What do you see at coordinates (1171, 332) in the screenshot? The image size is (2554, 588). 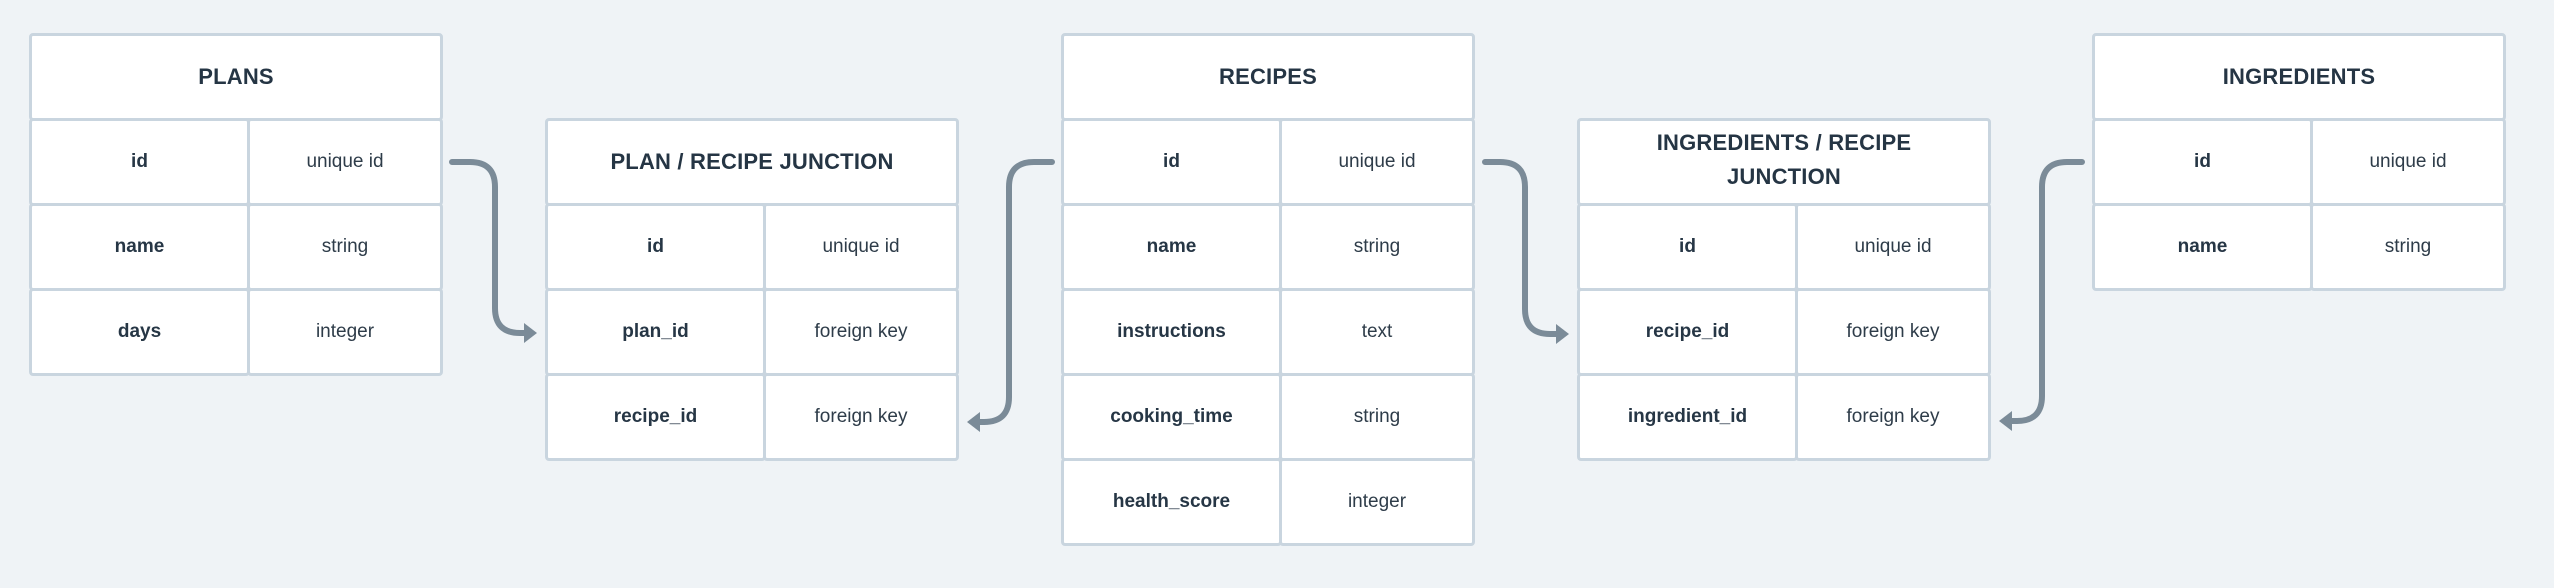 I see `field-name-cell: instructions` at bounding box center [1171, 332].